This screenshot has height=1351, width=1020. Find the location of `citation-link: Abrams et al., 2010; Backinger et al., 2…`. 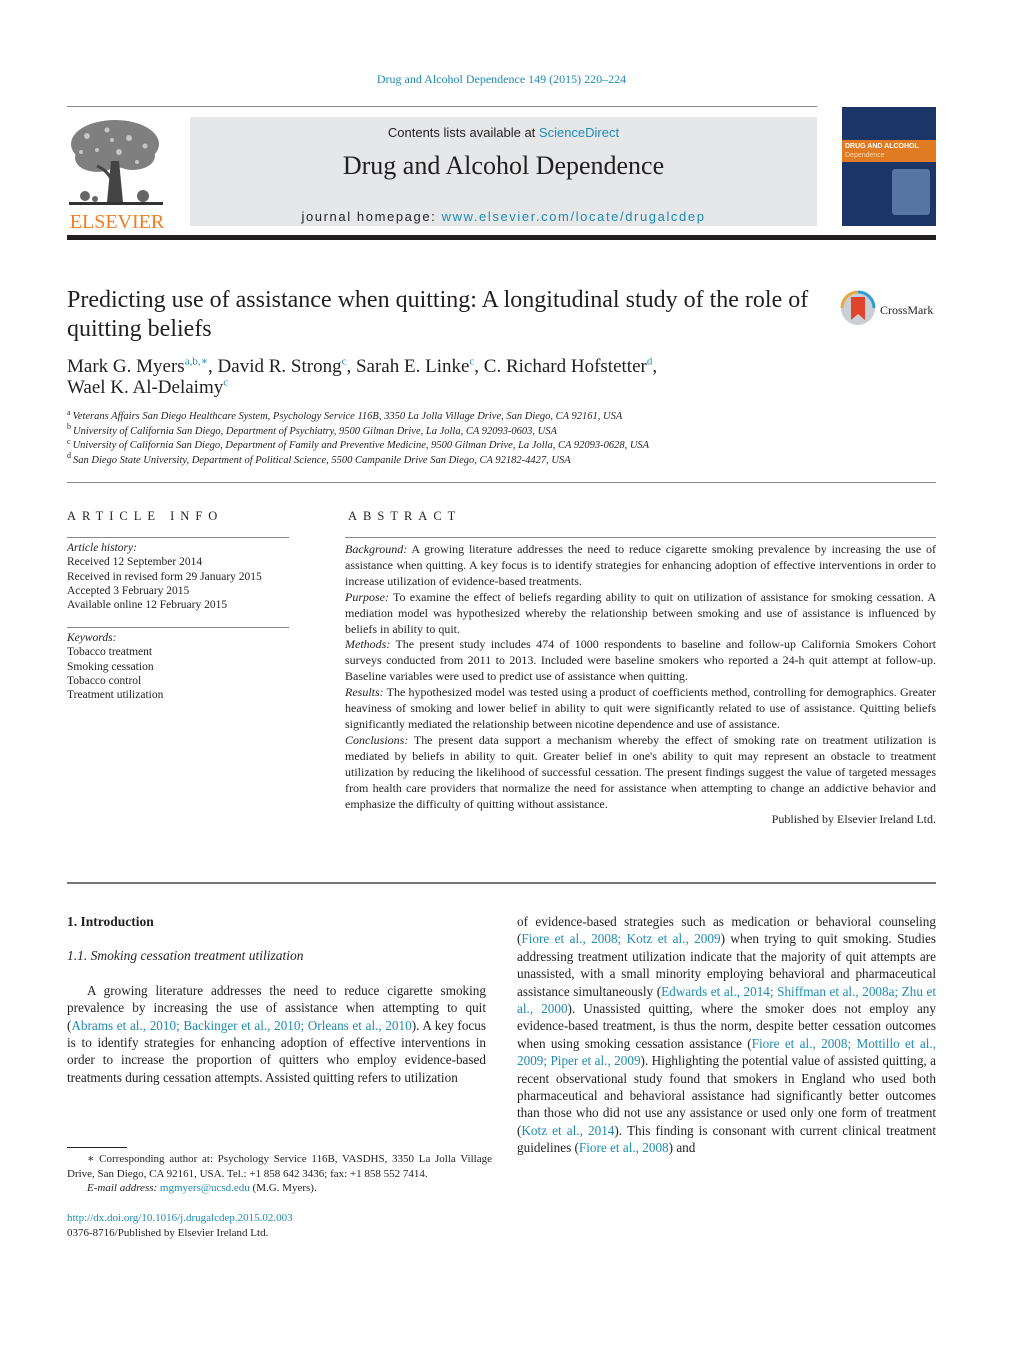

citation-link: Abrams et al., 2010; Backinger et al., 2… is located at coordinates (241, 1025).